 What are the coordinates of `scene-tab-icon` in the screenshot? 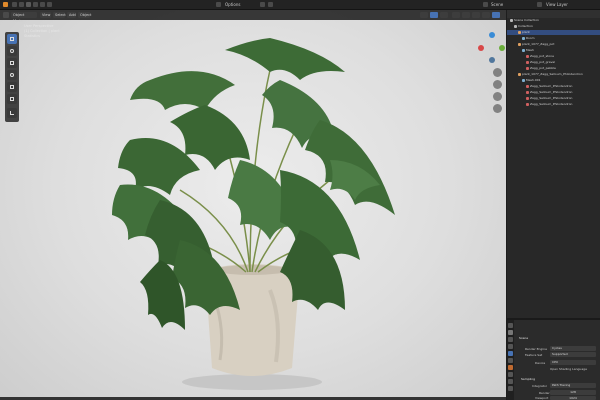 It's located at (510, 353).